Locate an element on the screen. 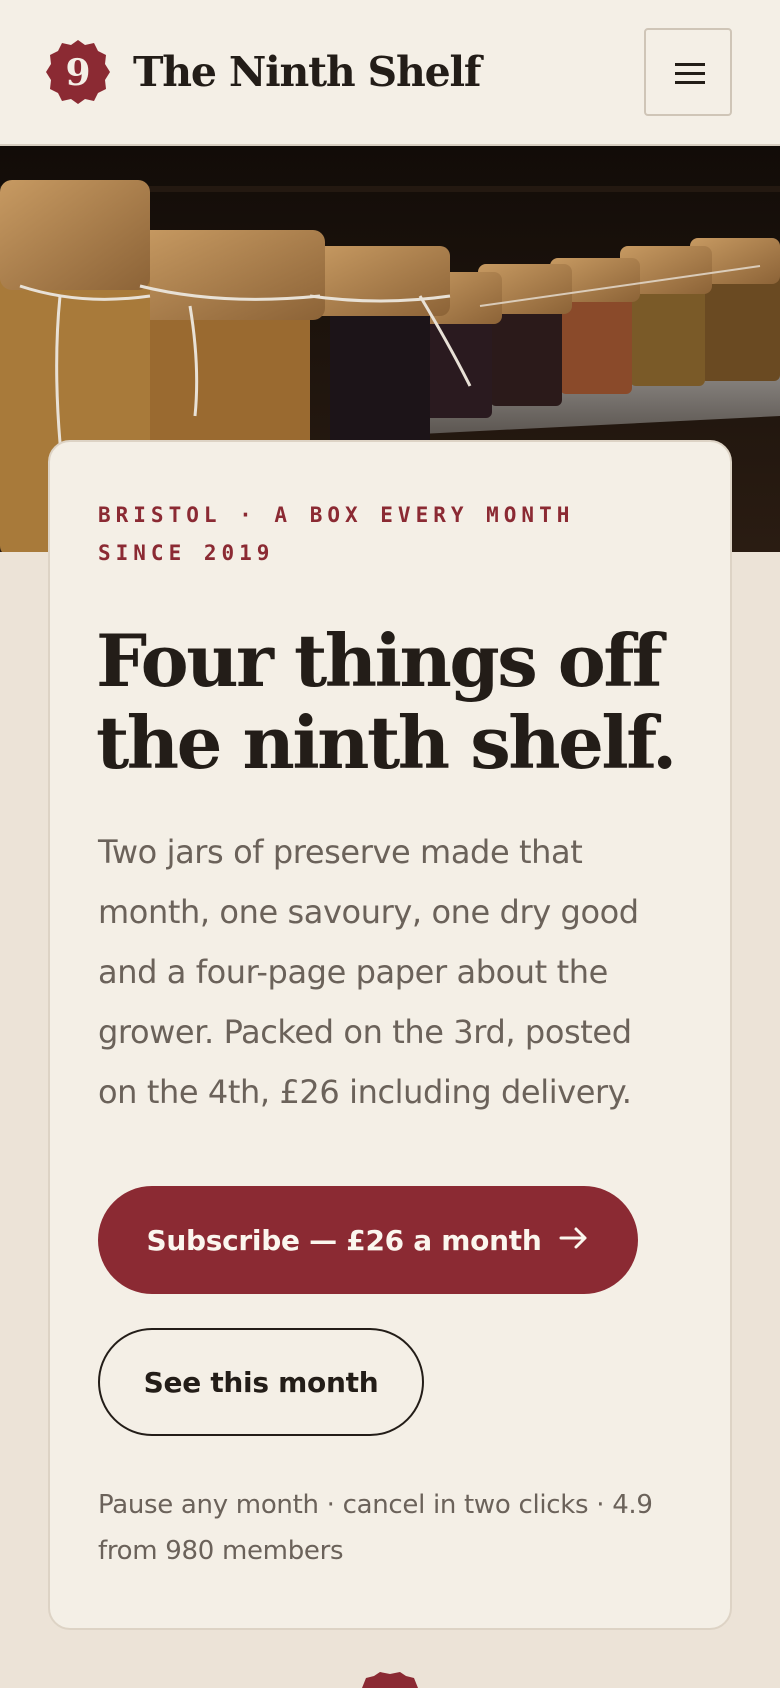 The image size is (780, 1688). see-this-month-label: See this month is located at coordinates (261, 1382).